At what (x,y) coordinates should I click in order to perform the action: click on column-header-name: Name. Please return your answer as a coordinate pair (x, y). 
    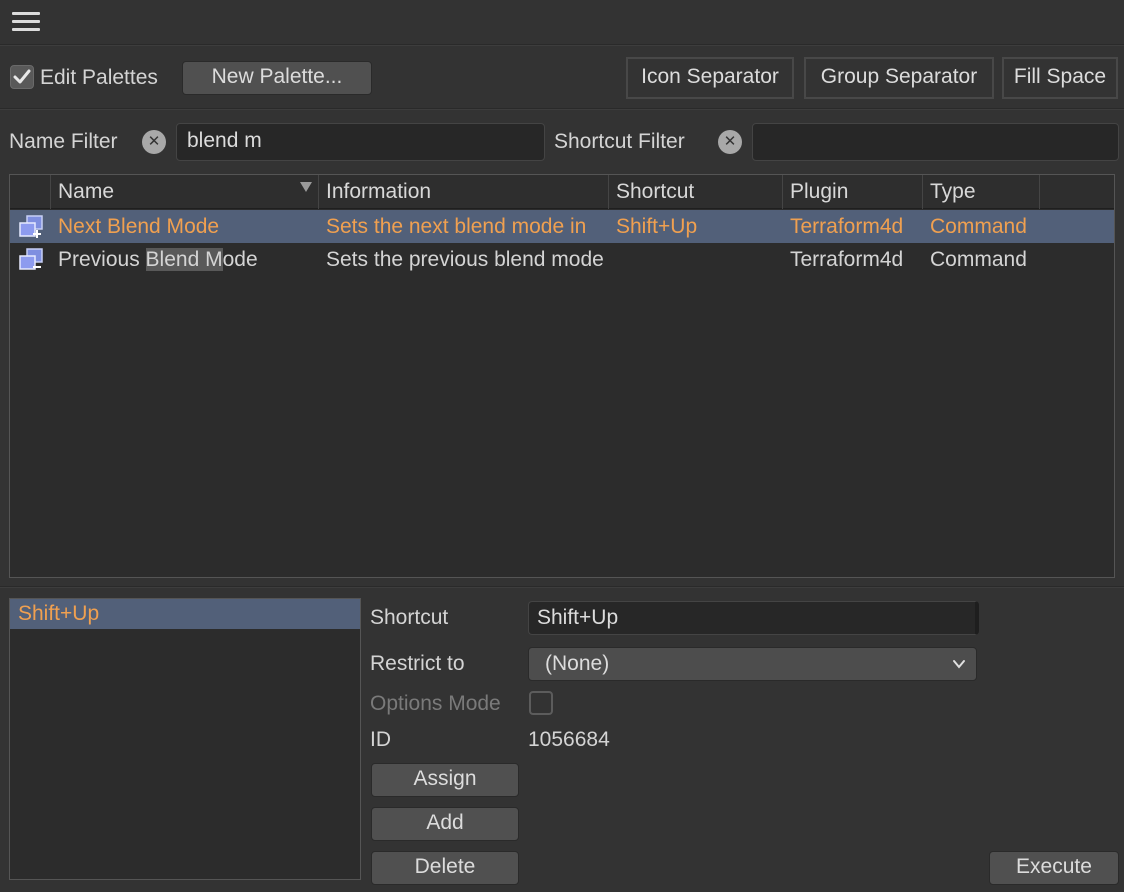
    Looking at the image, I should click on (185, 192).